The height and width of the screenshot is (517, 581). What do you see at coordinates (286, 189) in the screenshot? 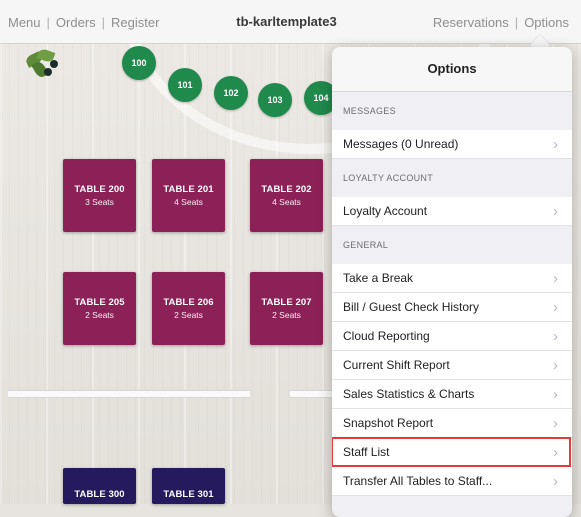
I see `table-name: TABLE 202` at bounding box center [286, 189].